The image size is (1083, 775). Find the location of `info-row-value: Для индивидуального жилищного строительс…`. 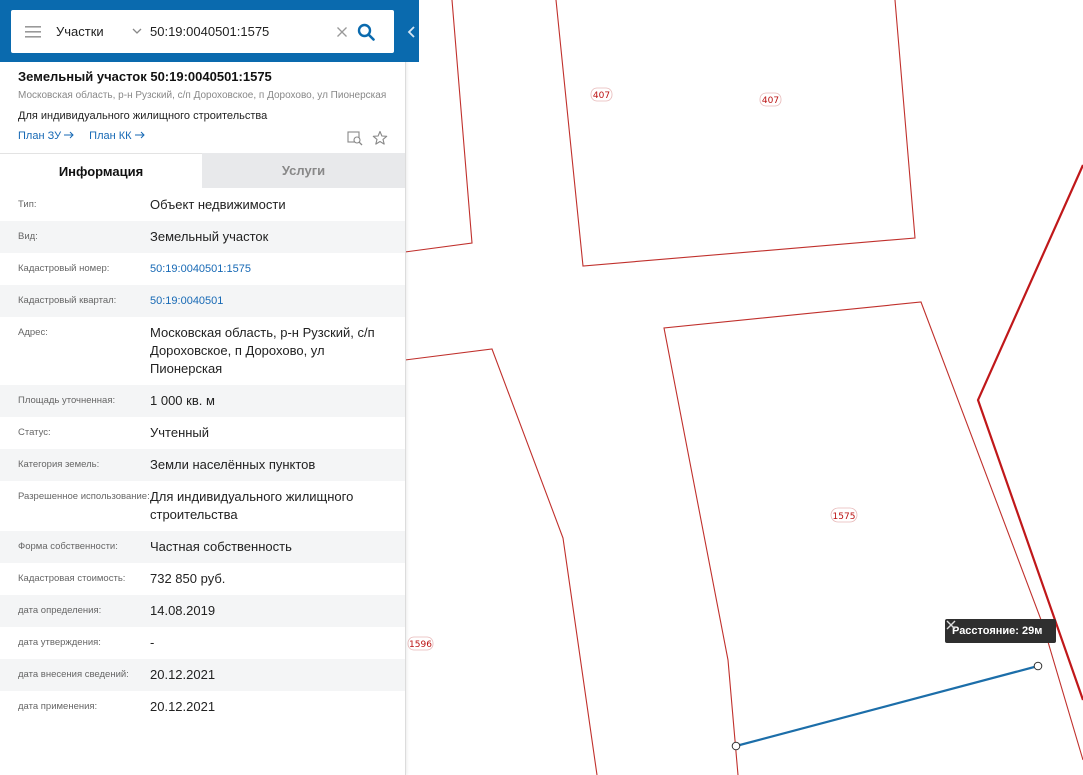

info-row-value: Для индивидуального жилищного строительс… is located at coordinates (252, 505).